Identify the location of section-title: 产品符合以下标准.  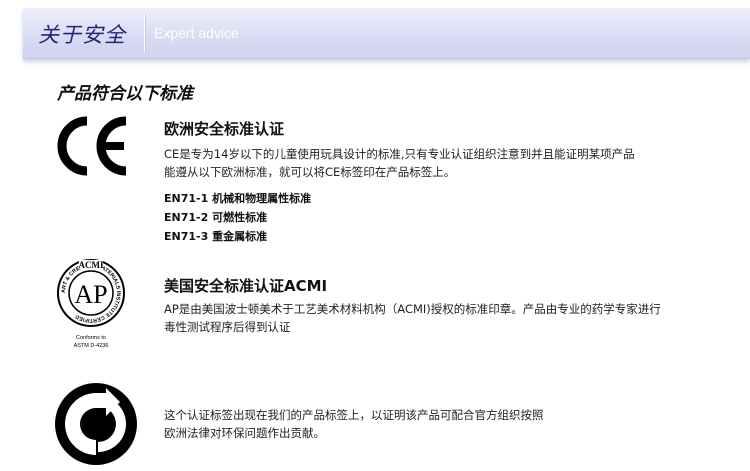
(125, 94).